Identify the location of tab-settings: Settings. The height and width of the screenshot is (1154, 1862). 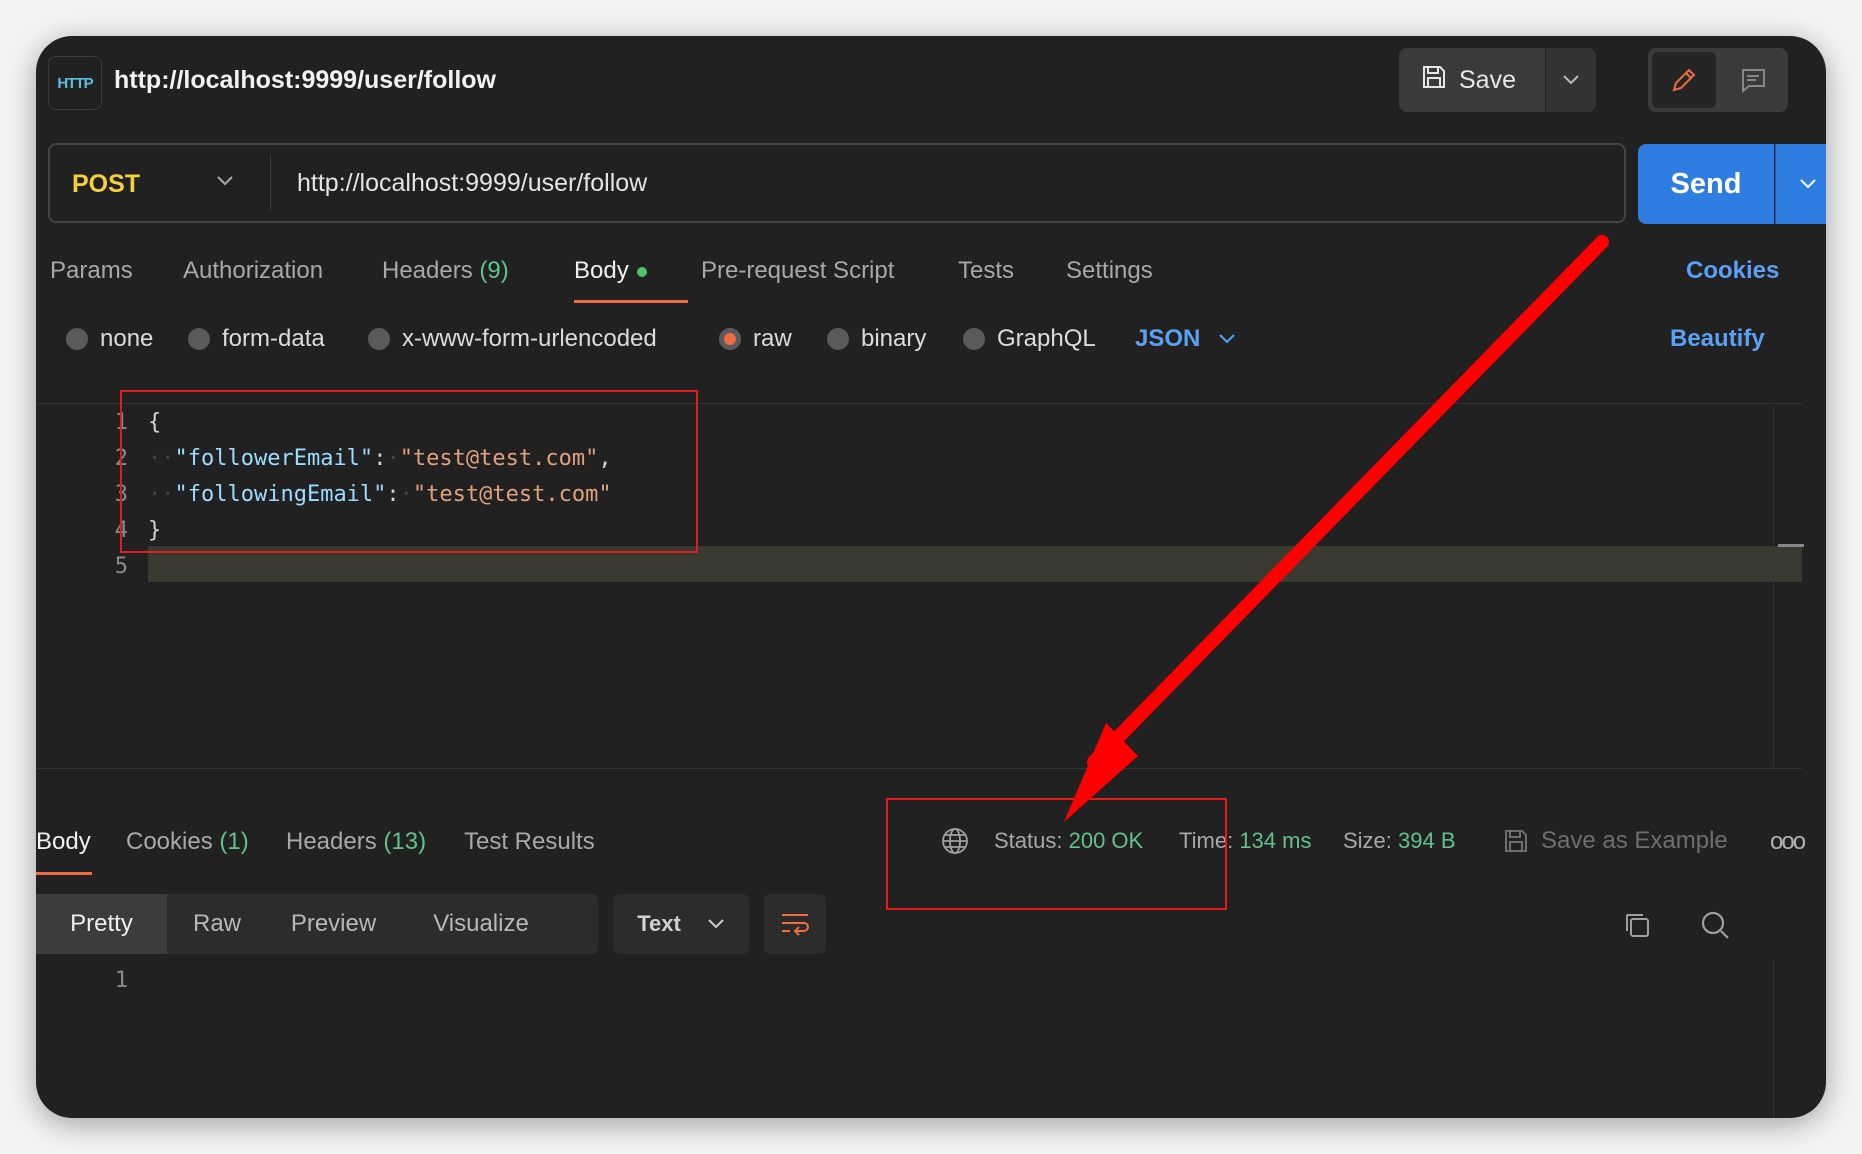
(1109, 271).